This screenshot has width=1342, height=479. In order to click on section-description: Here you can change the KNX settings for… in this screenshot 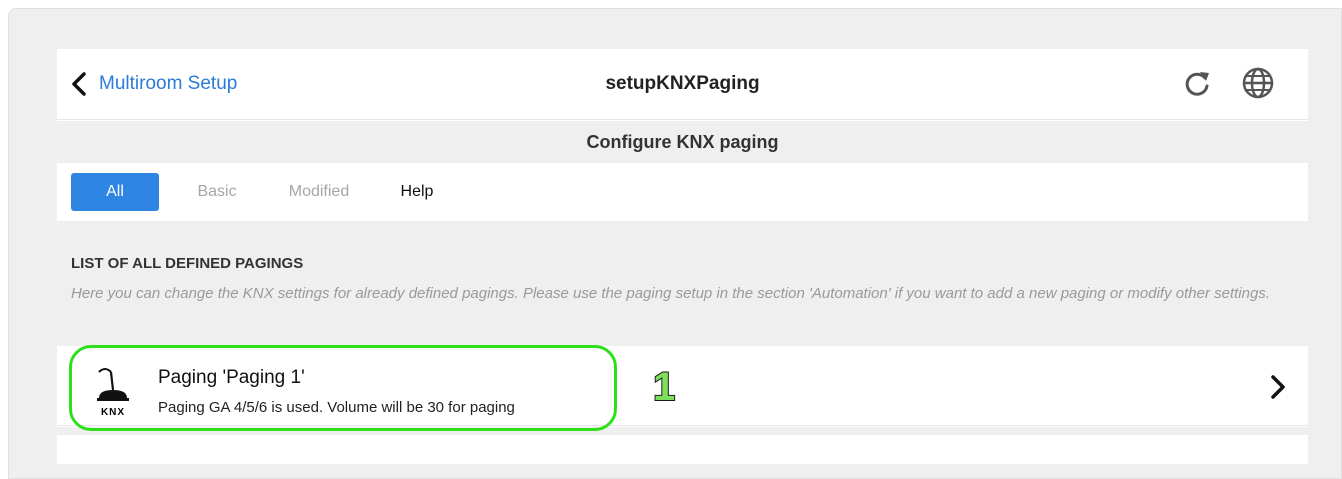, I will do `click(670, 293)`.